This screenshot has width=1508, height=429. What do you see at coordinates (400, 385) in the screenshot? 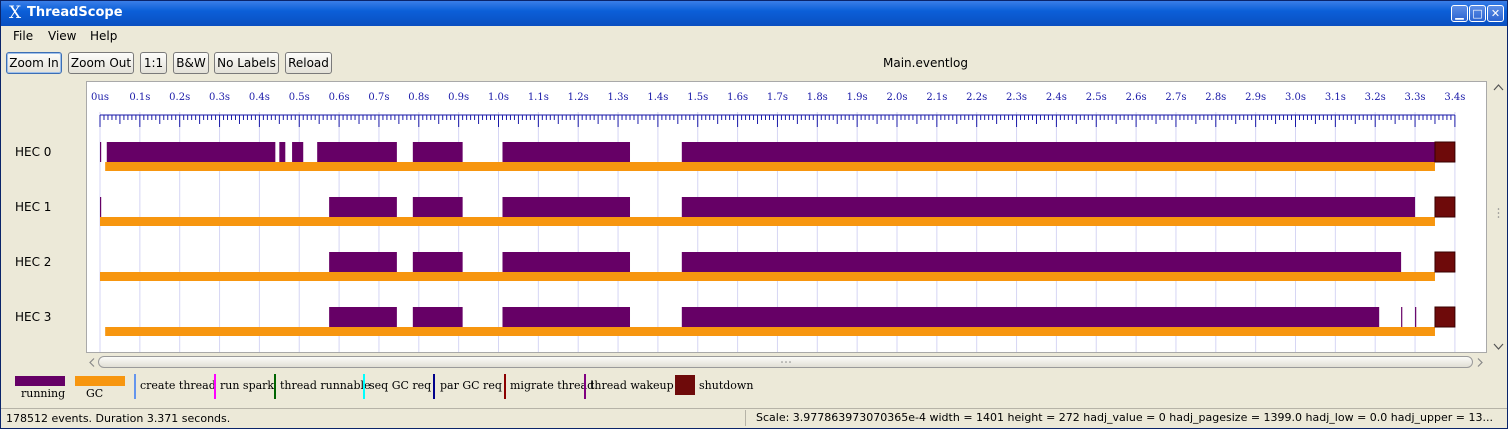
I see `legend-seq-gc-req: seq GC req` at bounding box center [400, 385].